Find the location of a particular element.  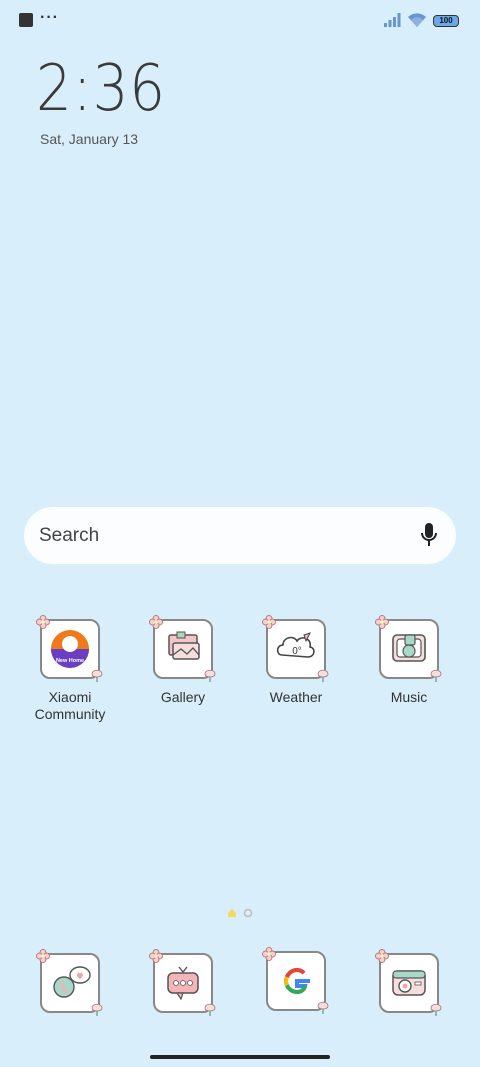

app-weather: 0° Weather is located at coordinates (296, 660).